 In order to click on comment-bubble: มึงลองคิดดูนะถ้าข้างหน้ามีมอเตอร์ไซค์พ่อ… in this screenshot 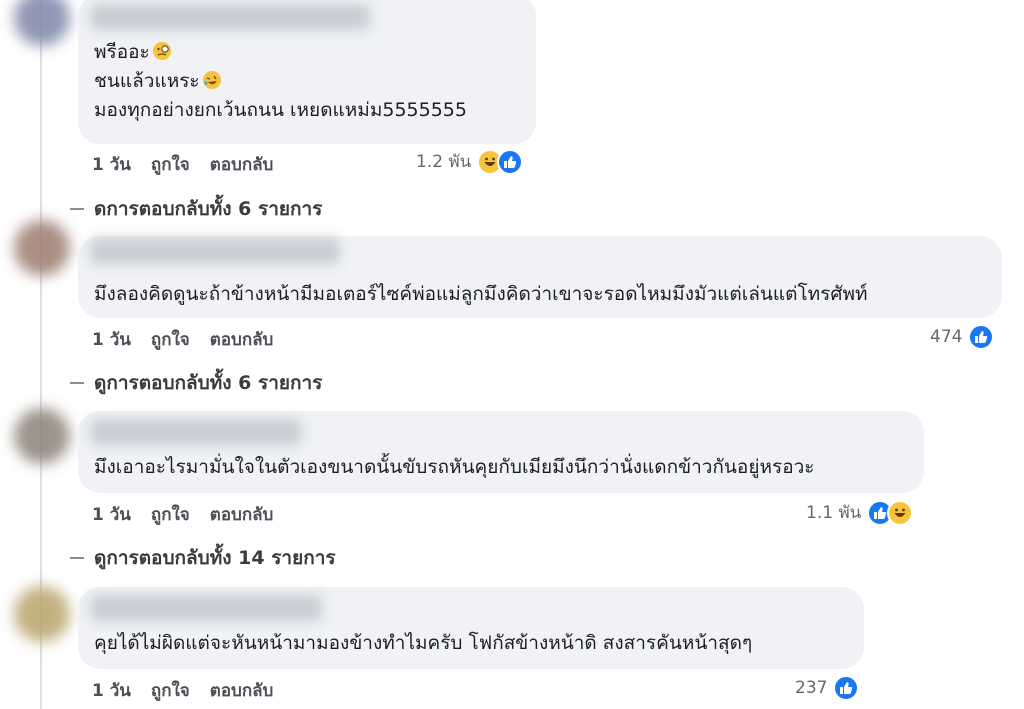, I will do `click(540, 277)`.